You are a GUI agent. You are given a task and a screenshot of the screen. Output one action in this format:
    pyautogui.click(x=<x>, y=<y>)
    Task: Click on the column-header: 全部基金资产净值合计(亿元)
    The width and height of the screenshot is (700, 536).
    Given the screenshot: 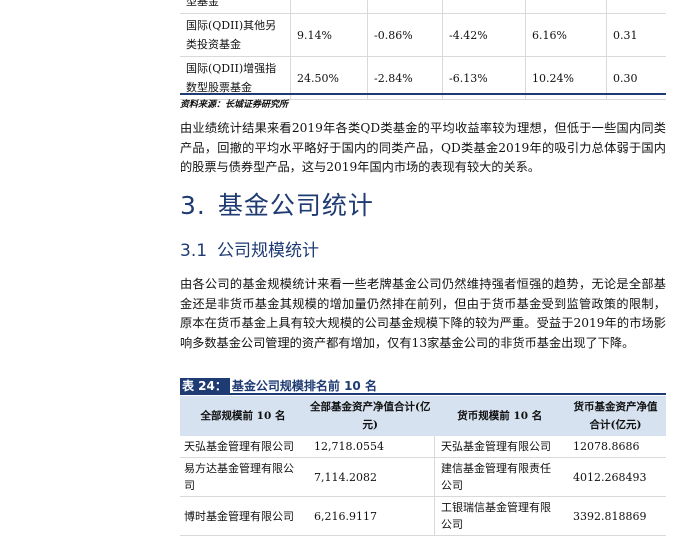 What is the action you would take?
    pyautogui.click(x=370, y=416)
    